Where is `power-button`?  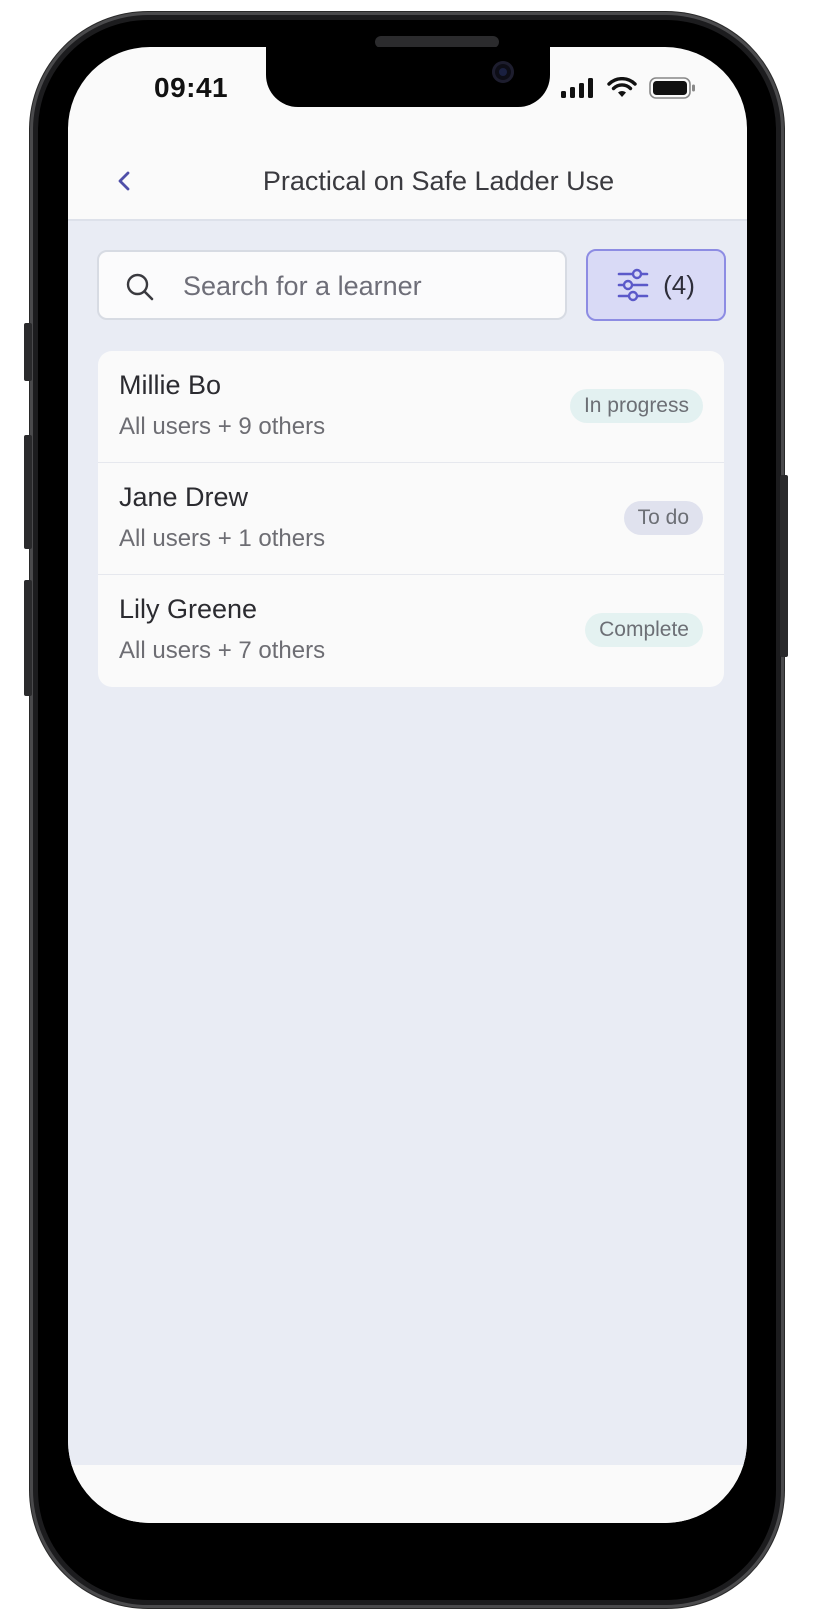 power-button is located at coordinates (784, 566).